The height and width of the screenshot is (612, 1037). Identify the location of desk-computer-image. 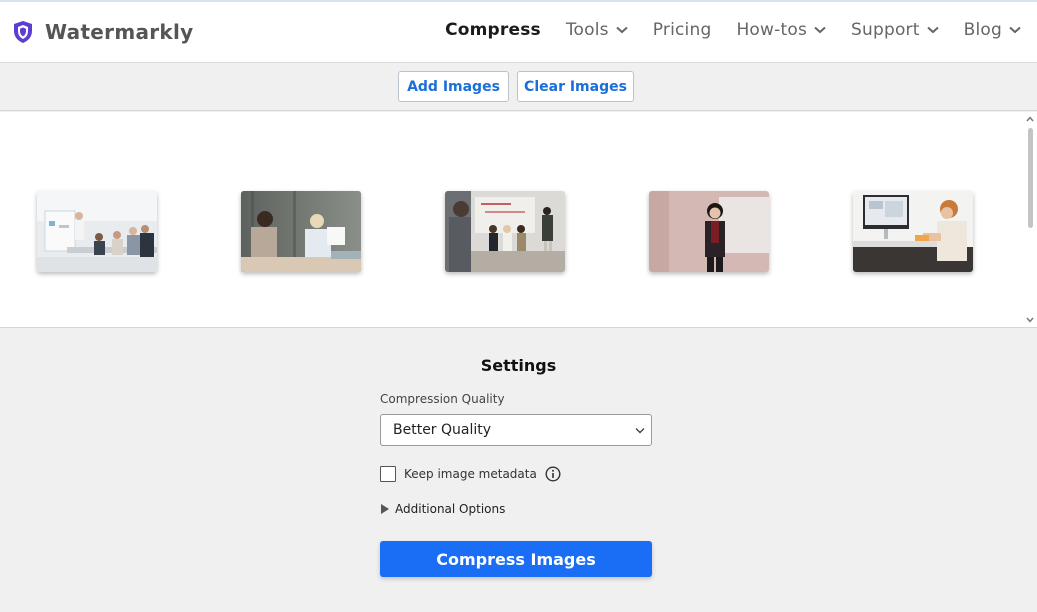
(913, 231).